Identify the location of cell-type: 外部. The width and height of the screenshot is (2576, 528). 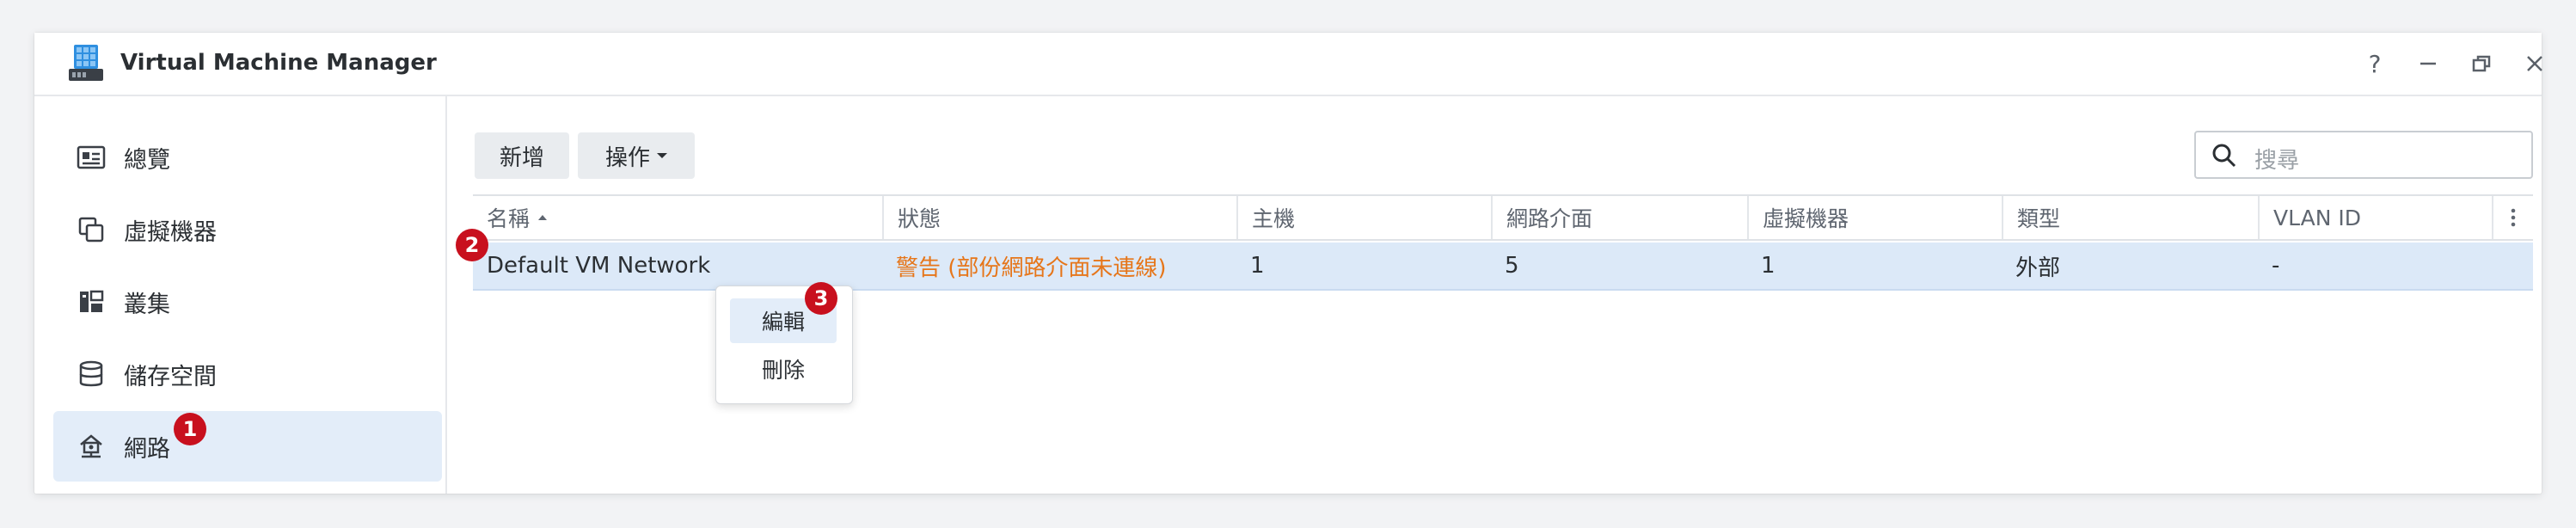
(2038, 268).